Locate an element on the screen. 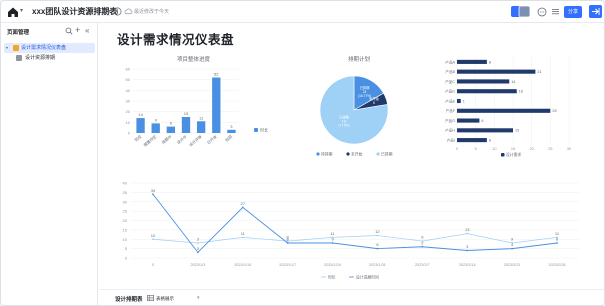 This screenshot has height=306, width=605. table-icon is located at coordinates (19, 58).